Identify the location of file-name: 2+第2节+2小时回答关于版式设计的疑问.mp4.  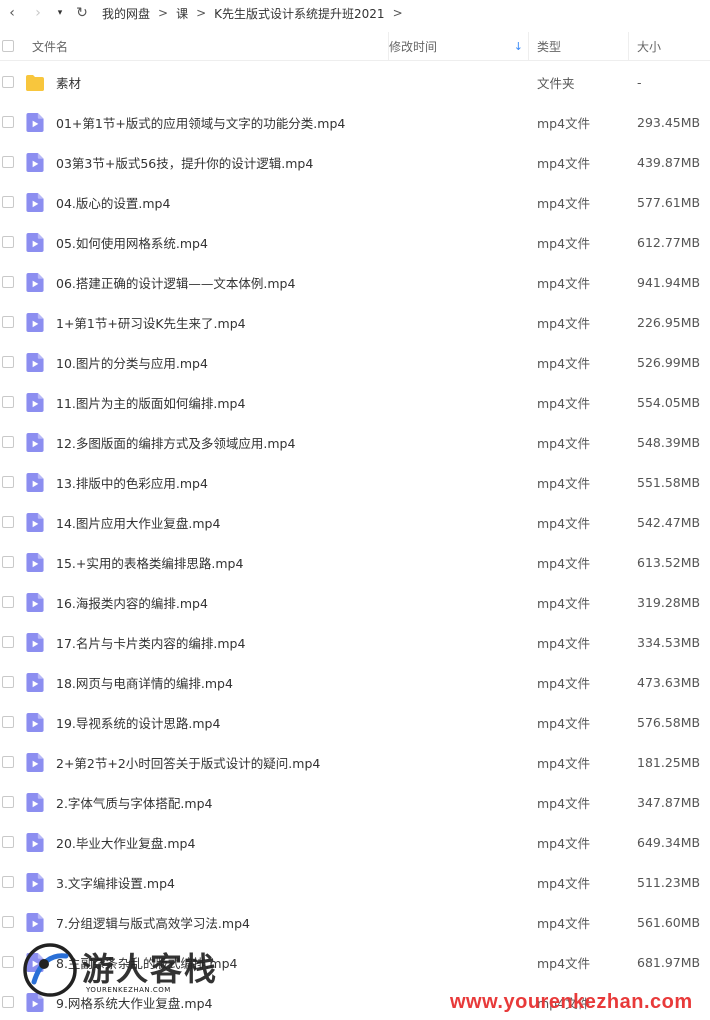
(188, 762).